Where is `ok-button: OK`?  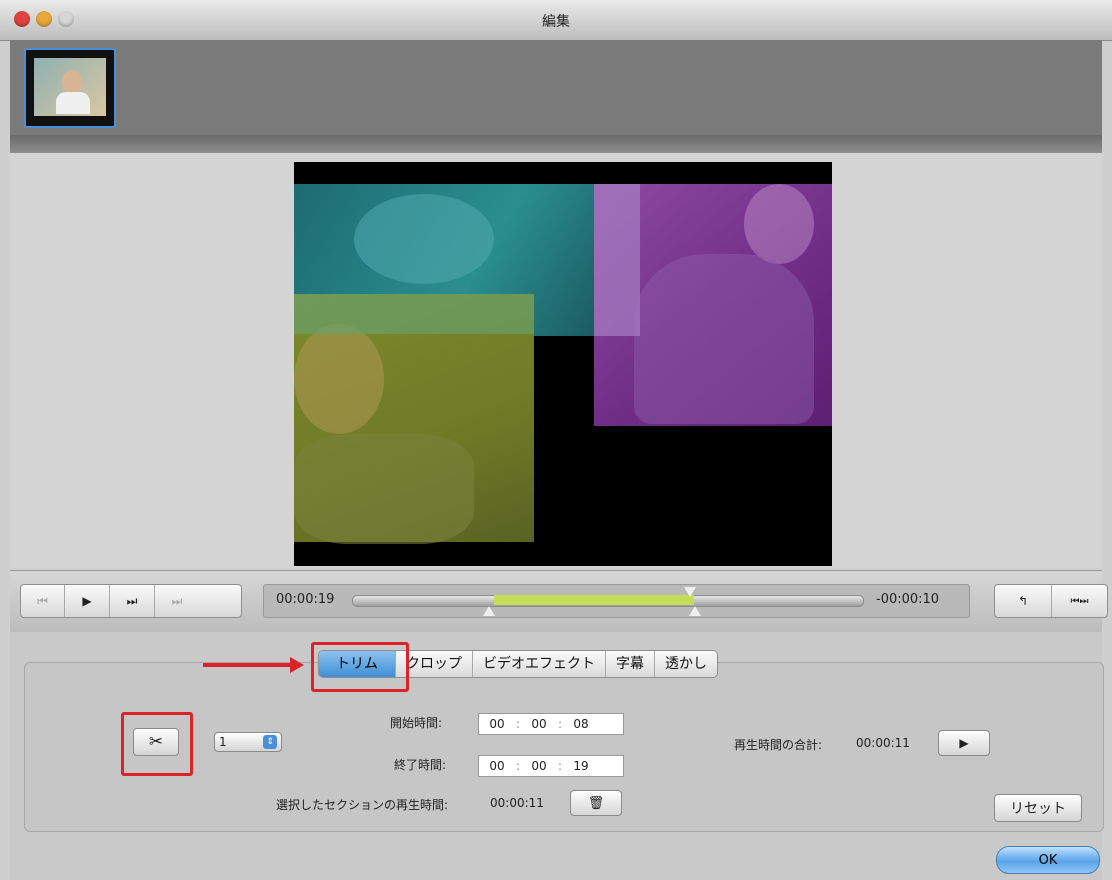 ok-button: OK is located at coordinates (1048, 860).